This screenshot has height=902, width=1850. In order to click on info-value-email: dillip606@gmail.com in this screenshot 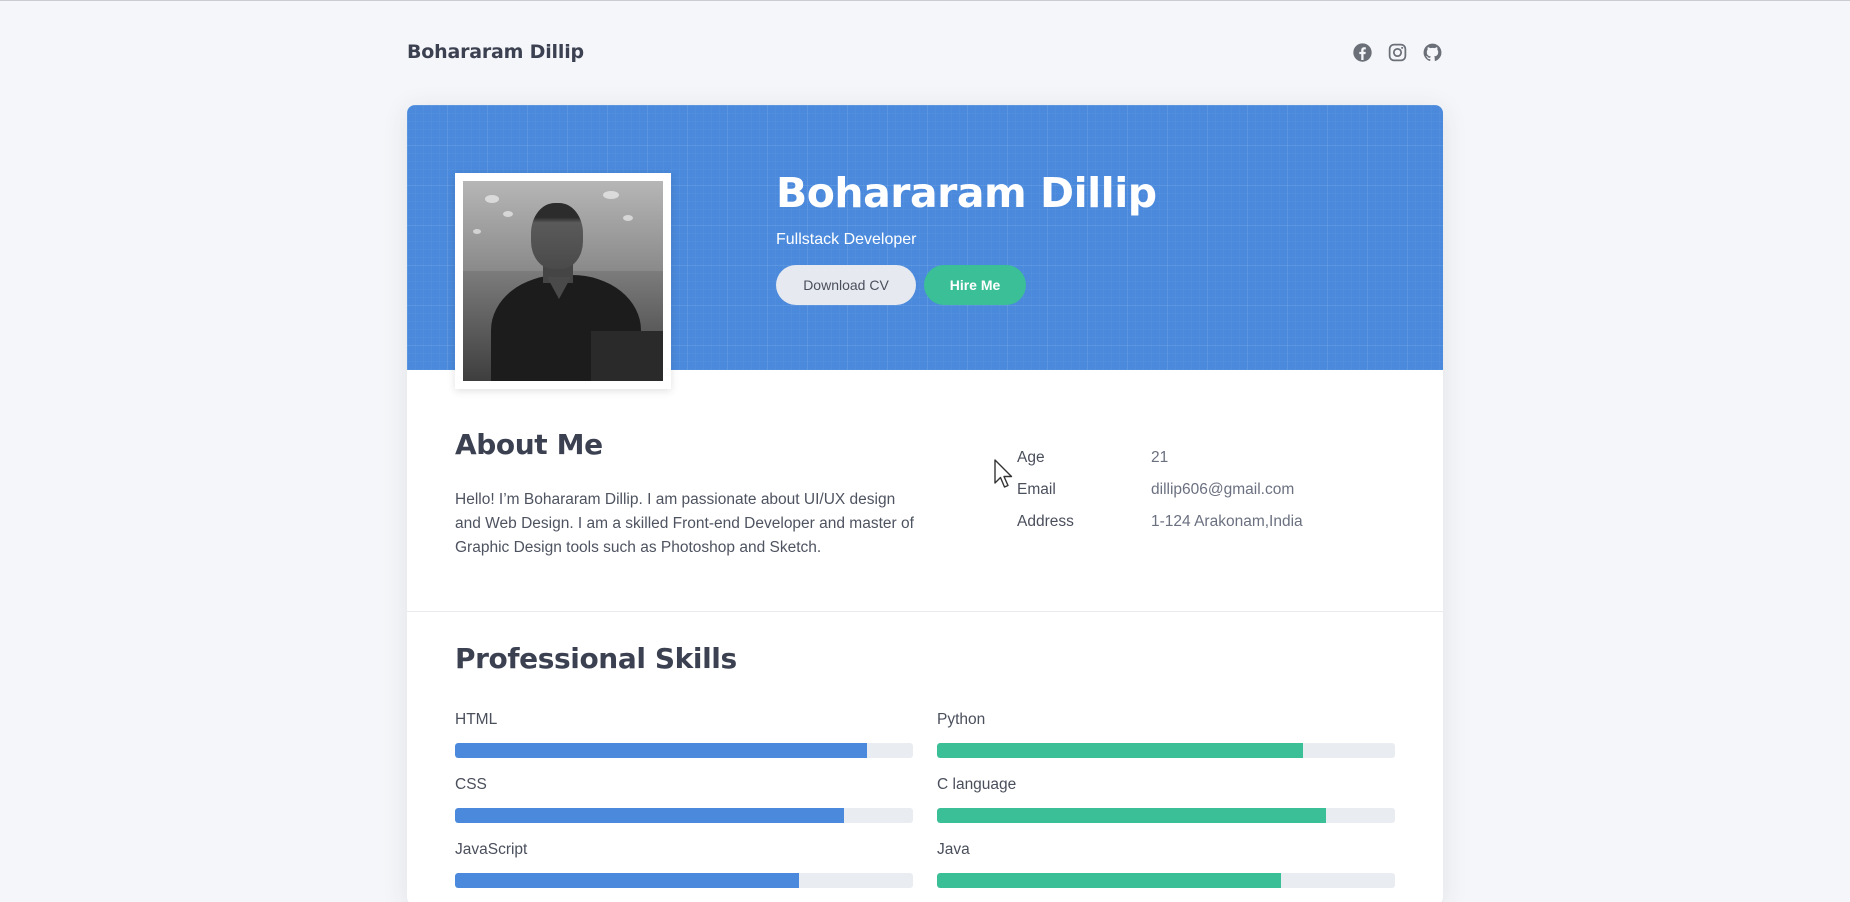, I will do `click(1222, 490)`.